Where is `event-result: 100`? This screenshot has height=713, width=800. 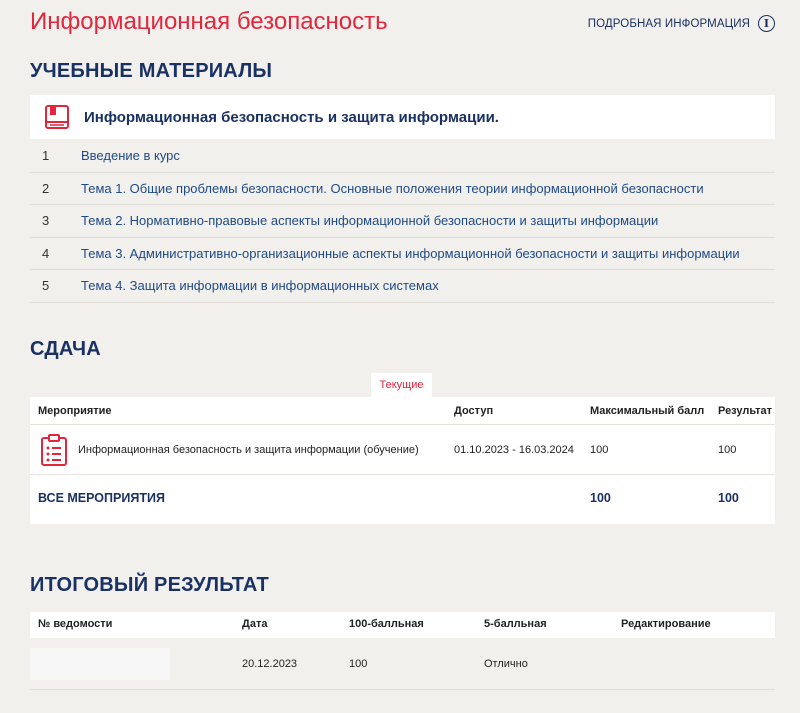 event-result: 100 is located at coordinates (727, 450).